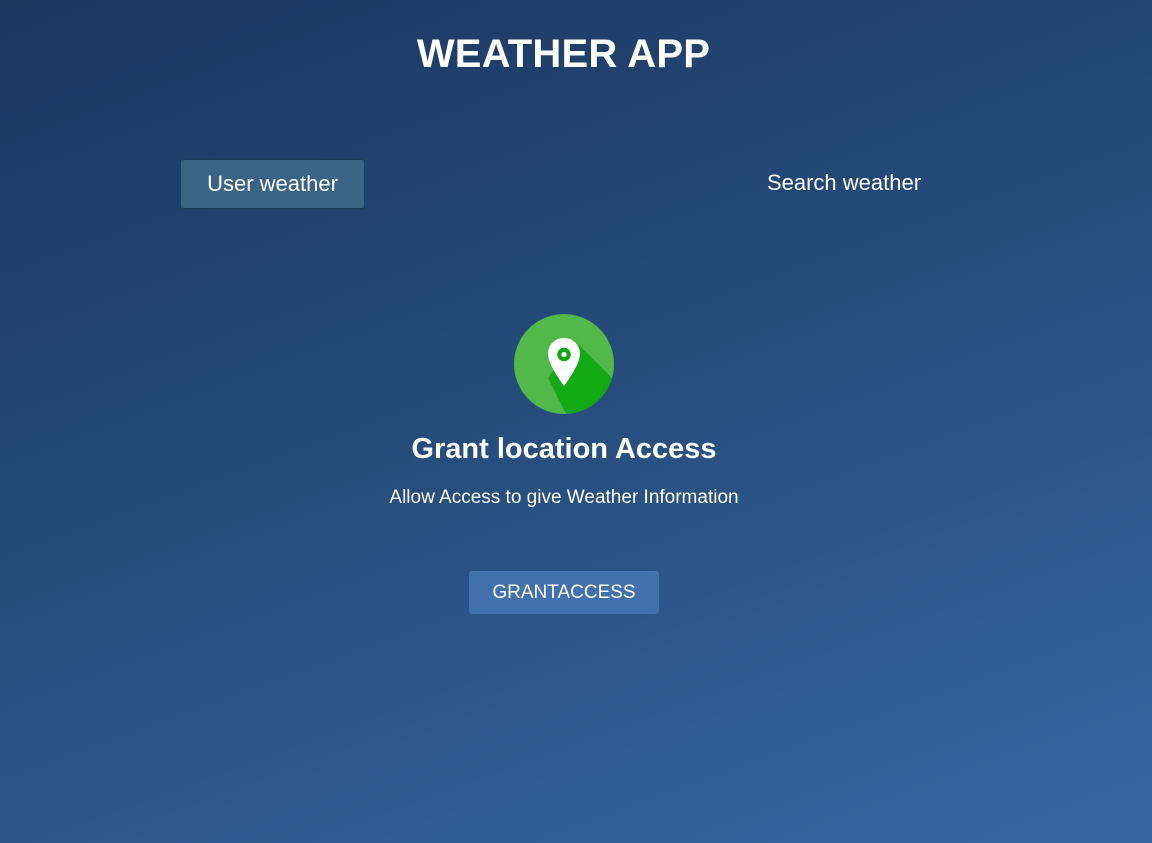 This screenshot has height=843, width=1152. What do you see at coordinates (564, 497) in the screenshot?
I see `grant-access-description: Allow Access to give Weather Information` at bounding box center [564, 497].